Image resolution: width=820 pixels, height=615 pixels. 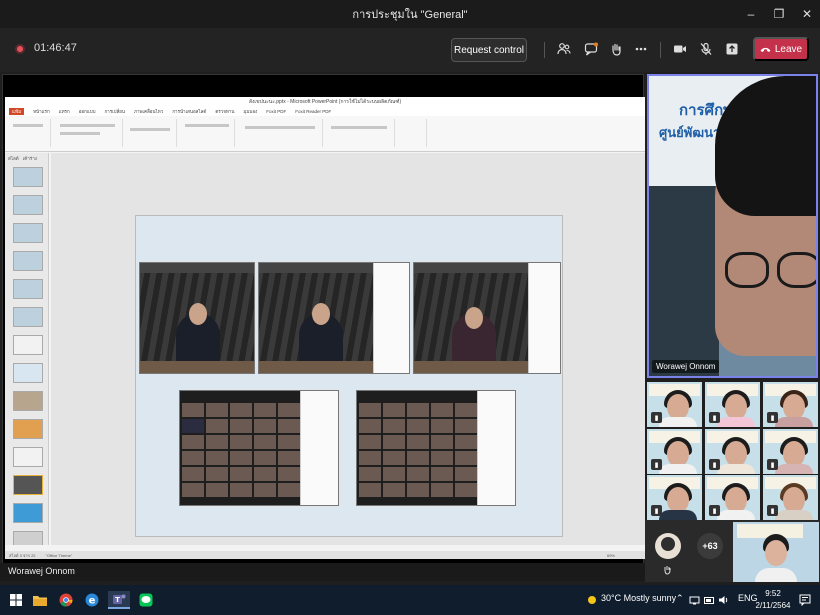 What do you see at coordinates (489, 50) in the screenshot?
I see `request-control-button: Request control` at bounding box center [489, 50].